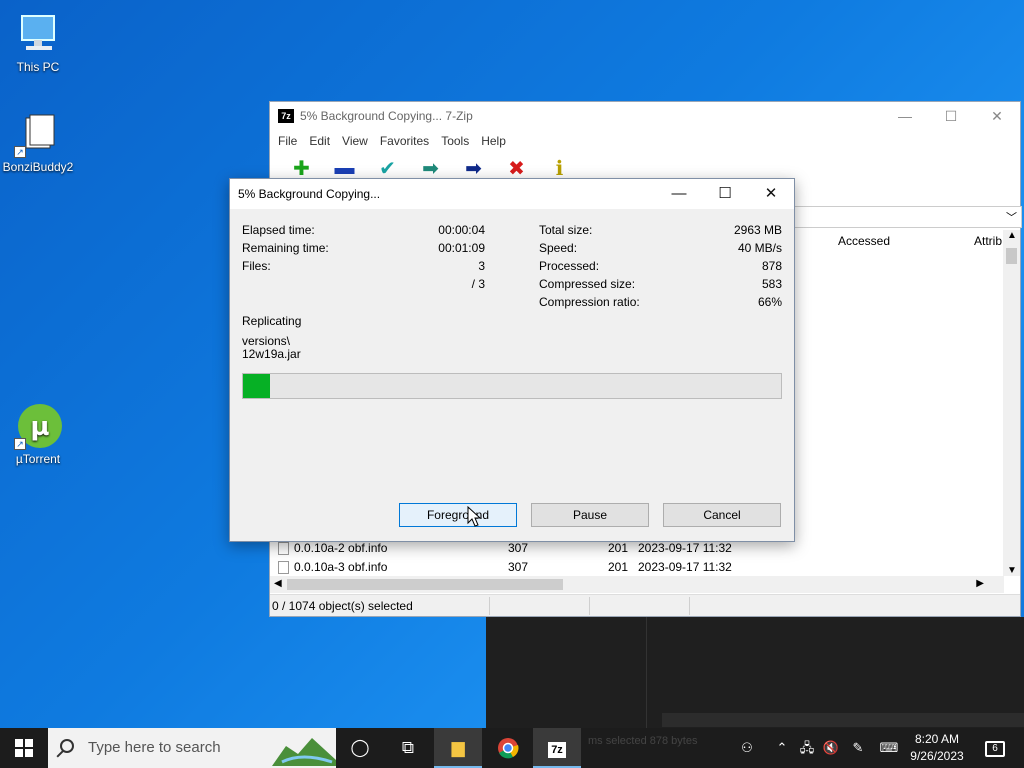 This screenshot has width=1024, height=768. What do you see at coordinates (722, 515) in the screenshot?
I see `cancel-button: Cancel` at bounding box center [722, 515].